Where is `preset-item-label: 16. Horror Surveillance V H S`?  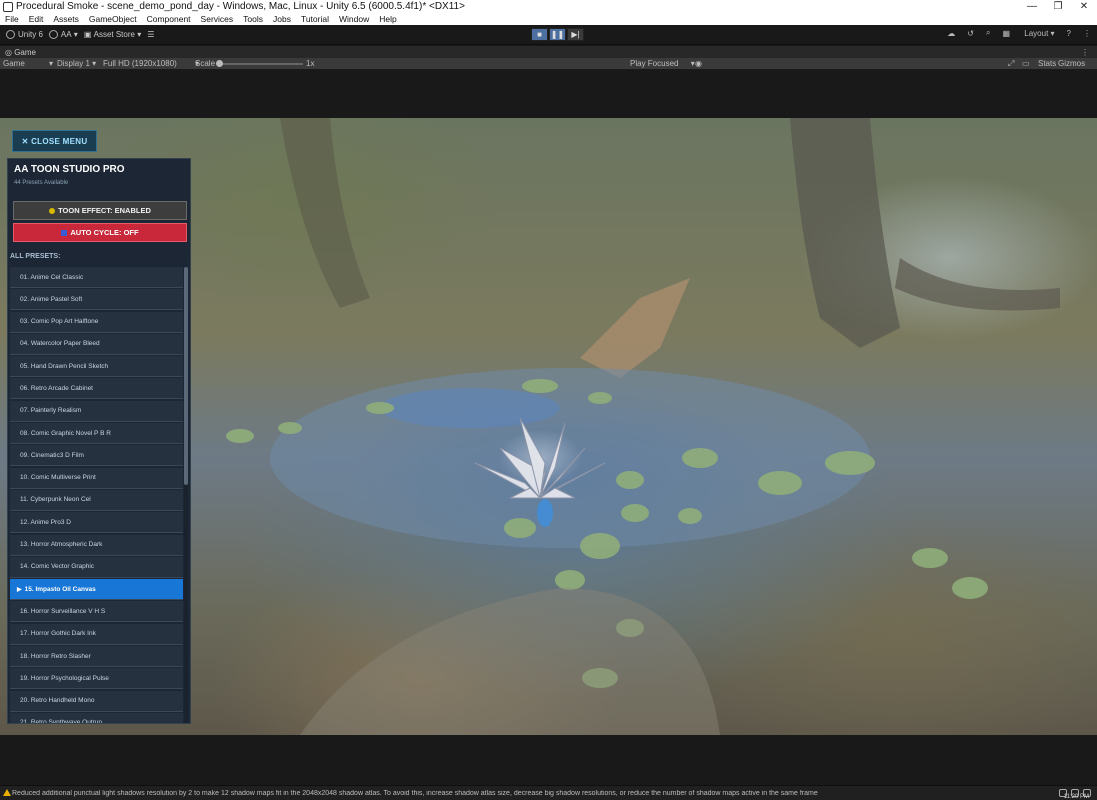
preset-item-label: 16. Horror Surveillance V H S is located at coordinates (63, 611).